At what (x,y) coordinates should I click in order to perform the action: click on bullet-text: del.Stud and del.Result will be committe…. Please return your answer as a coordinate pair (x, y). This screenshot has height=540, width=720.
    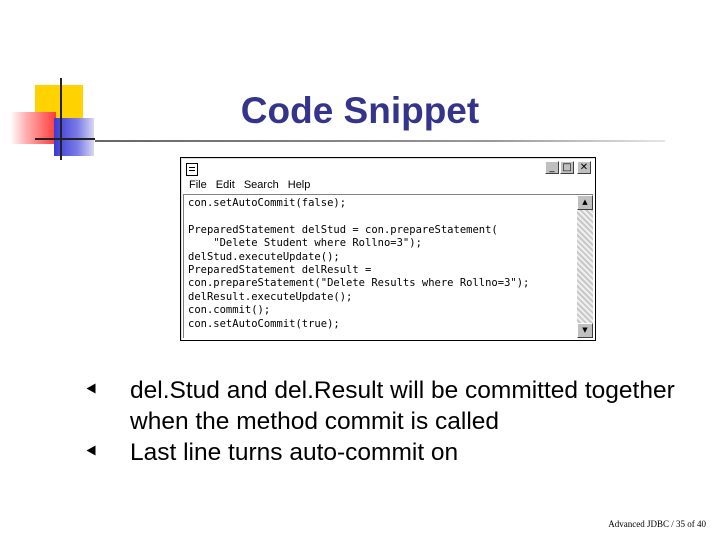
    Looking at the image, I should click on (402, 406).